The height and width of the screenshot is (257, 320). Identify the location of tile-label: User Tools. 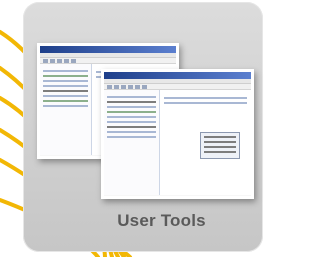
(131, 221).